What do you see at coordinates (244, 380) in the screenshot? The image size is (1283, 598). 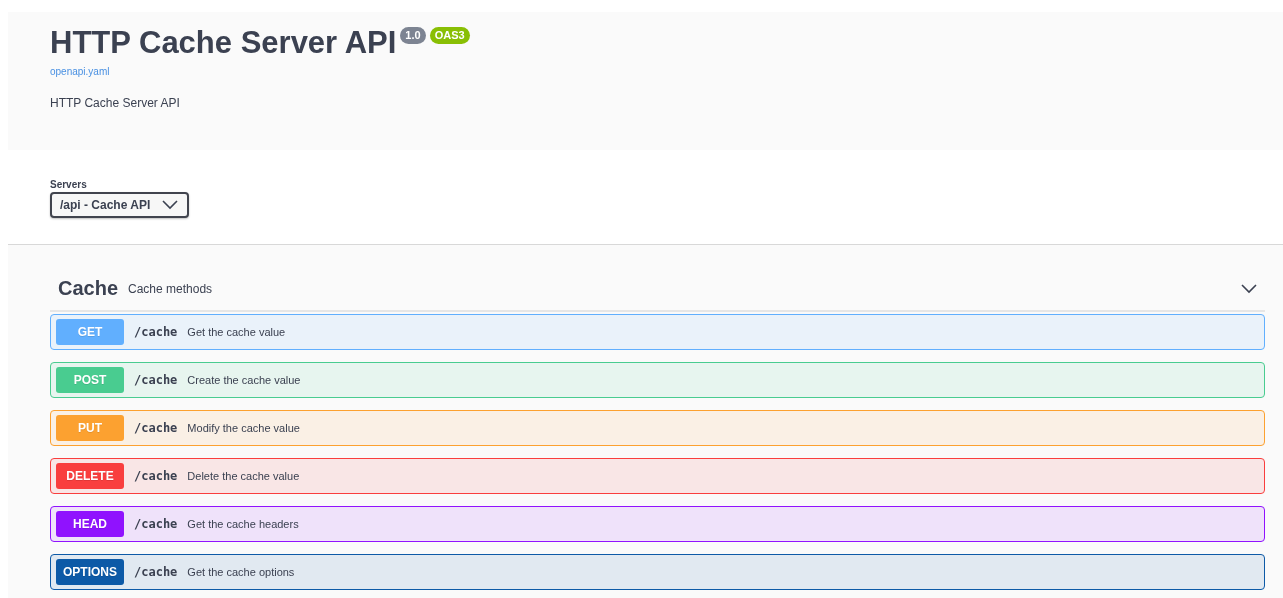 I see `operation-summary: Create the cache value` at bounding box center [244, 380].